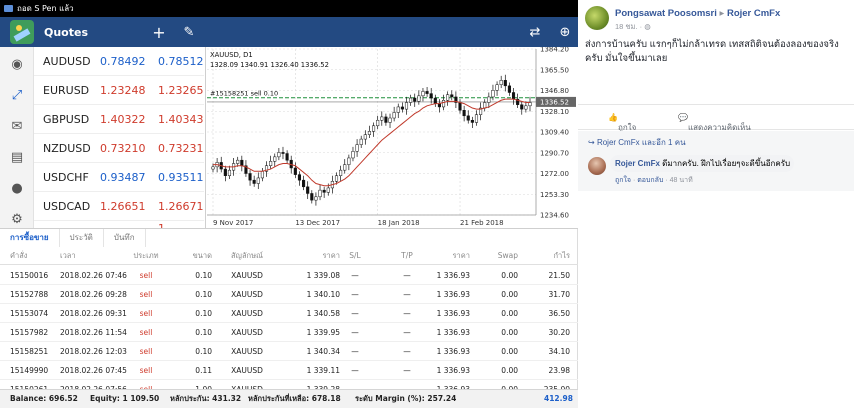 The height and width of the screenshot is (408, 854). I want to click on news-icon: ▤, so click(17, 157).